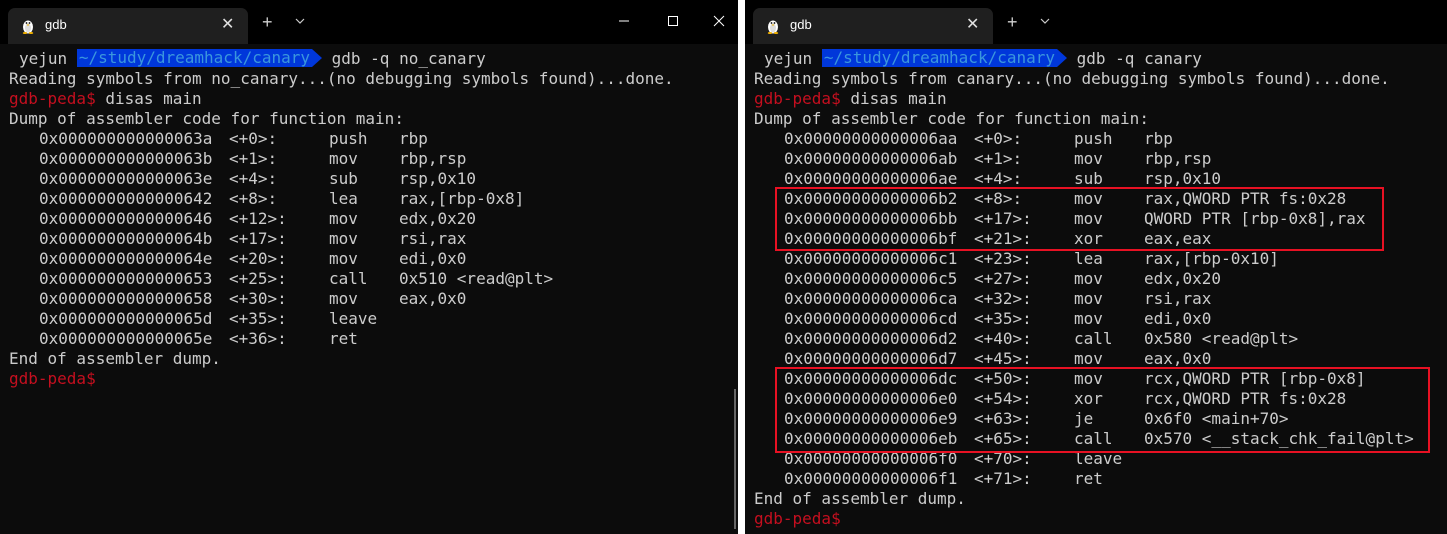 Image resolution: width=1447 pixels, height=534 pixels. Describe the element at coordinates (1084, 418) in the screenshot. I see `asm-mnemonic: je` at that location.